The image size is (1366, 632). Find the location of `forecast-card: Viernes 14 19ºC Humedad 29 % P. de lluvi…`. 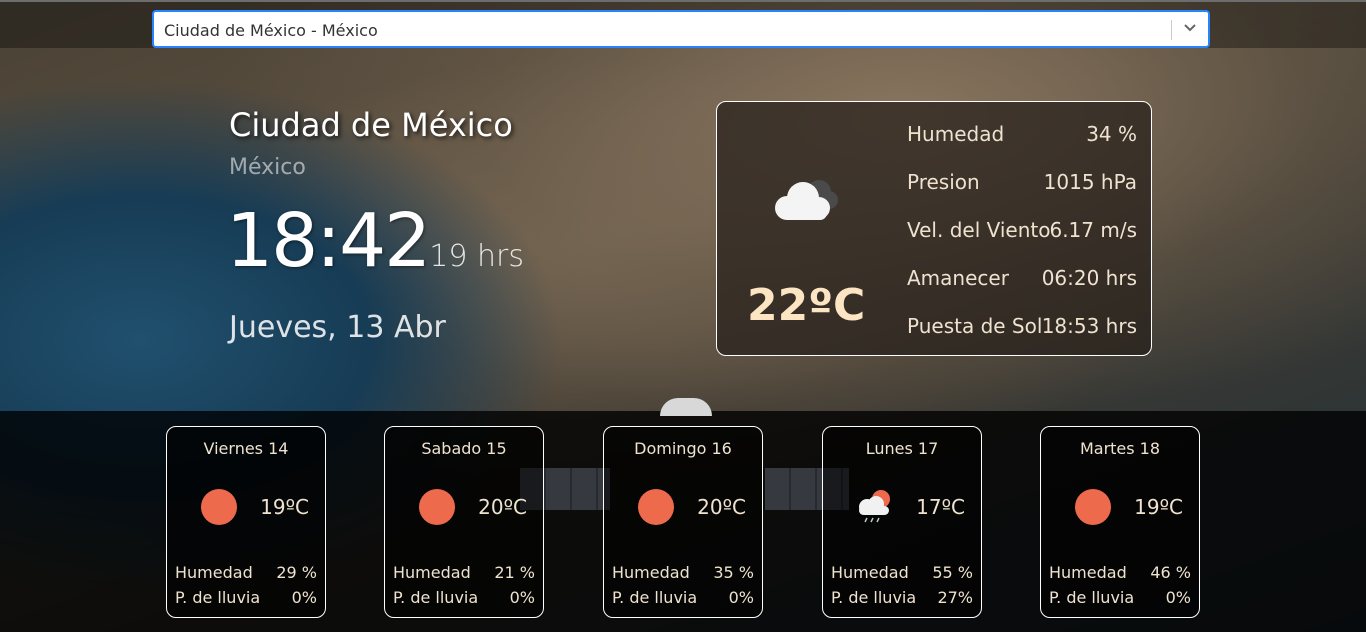

forecast-card: Viernes 14 19ºC Humedad 29 % P. de lluvi… is located at coordinates (246, 522).